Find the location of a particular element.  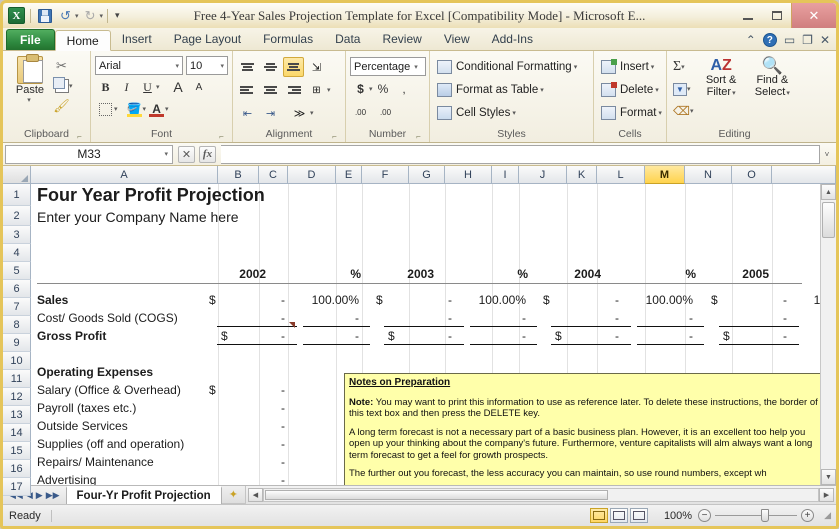

page-break-preview-button is located at coordinates (639, 515).